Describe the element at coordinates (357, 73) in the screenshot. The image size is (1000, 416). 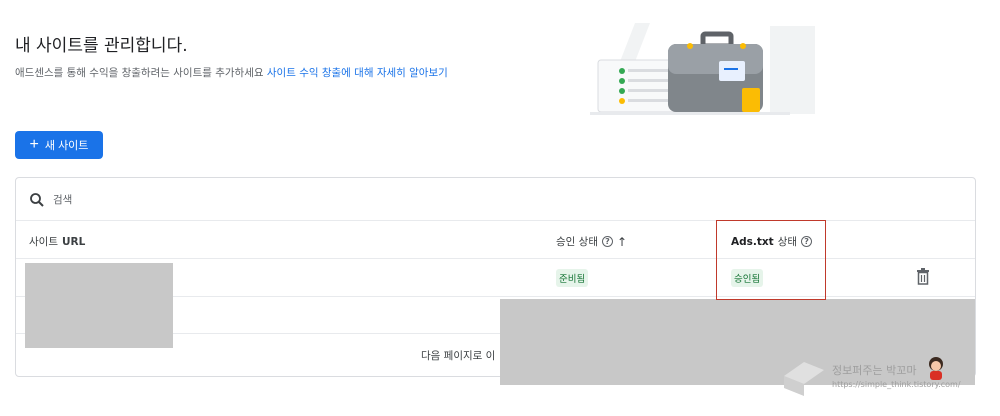
I see `learn-more-link: 사이트 수익 창출에 대해 자세히 알아보기` at that location.